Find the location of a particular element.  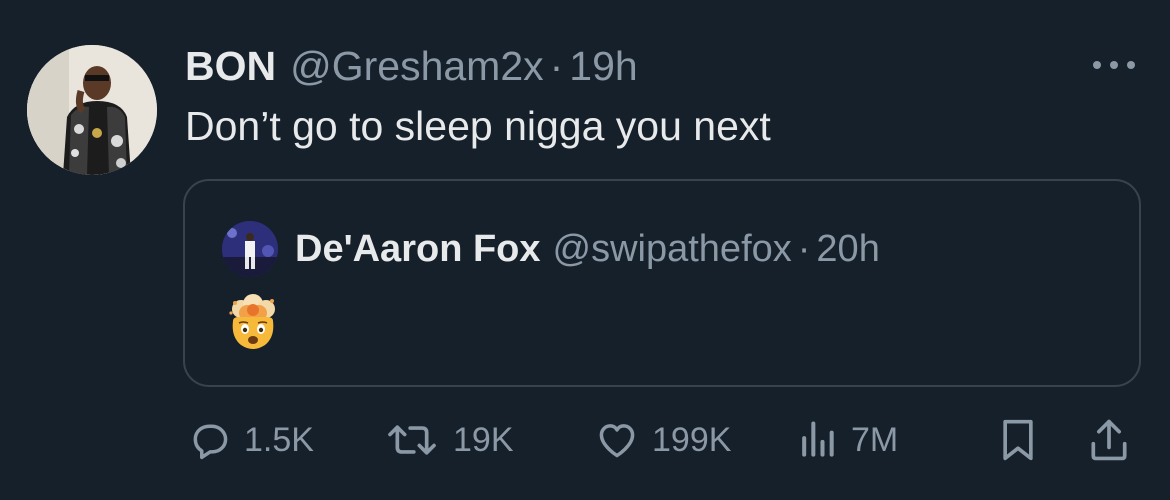

retweet-button: 19K is located at coordinates (448, 440).